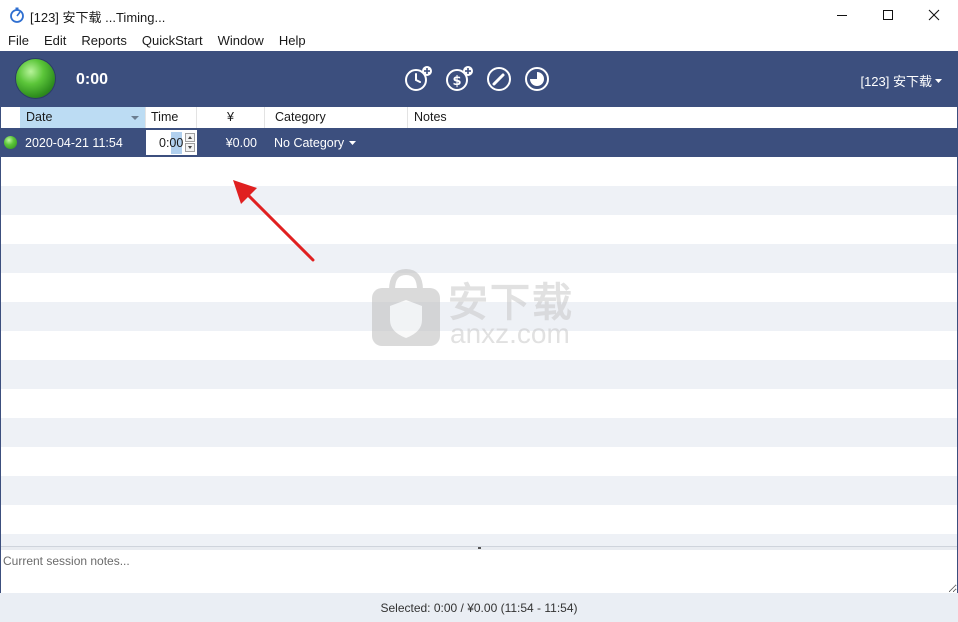 The width and height of the screenshot is (958, 622). Describe the element at coordinates (74, 143) in the screenshot. I see `cell-date: 2020-04-21 11:54` at that location.